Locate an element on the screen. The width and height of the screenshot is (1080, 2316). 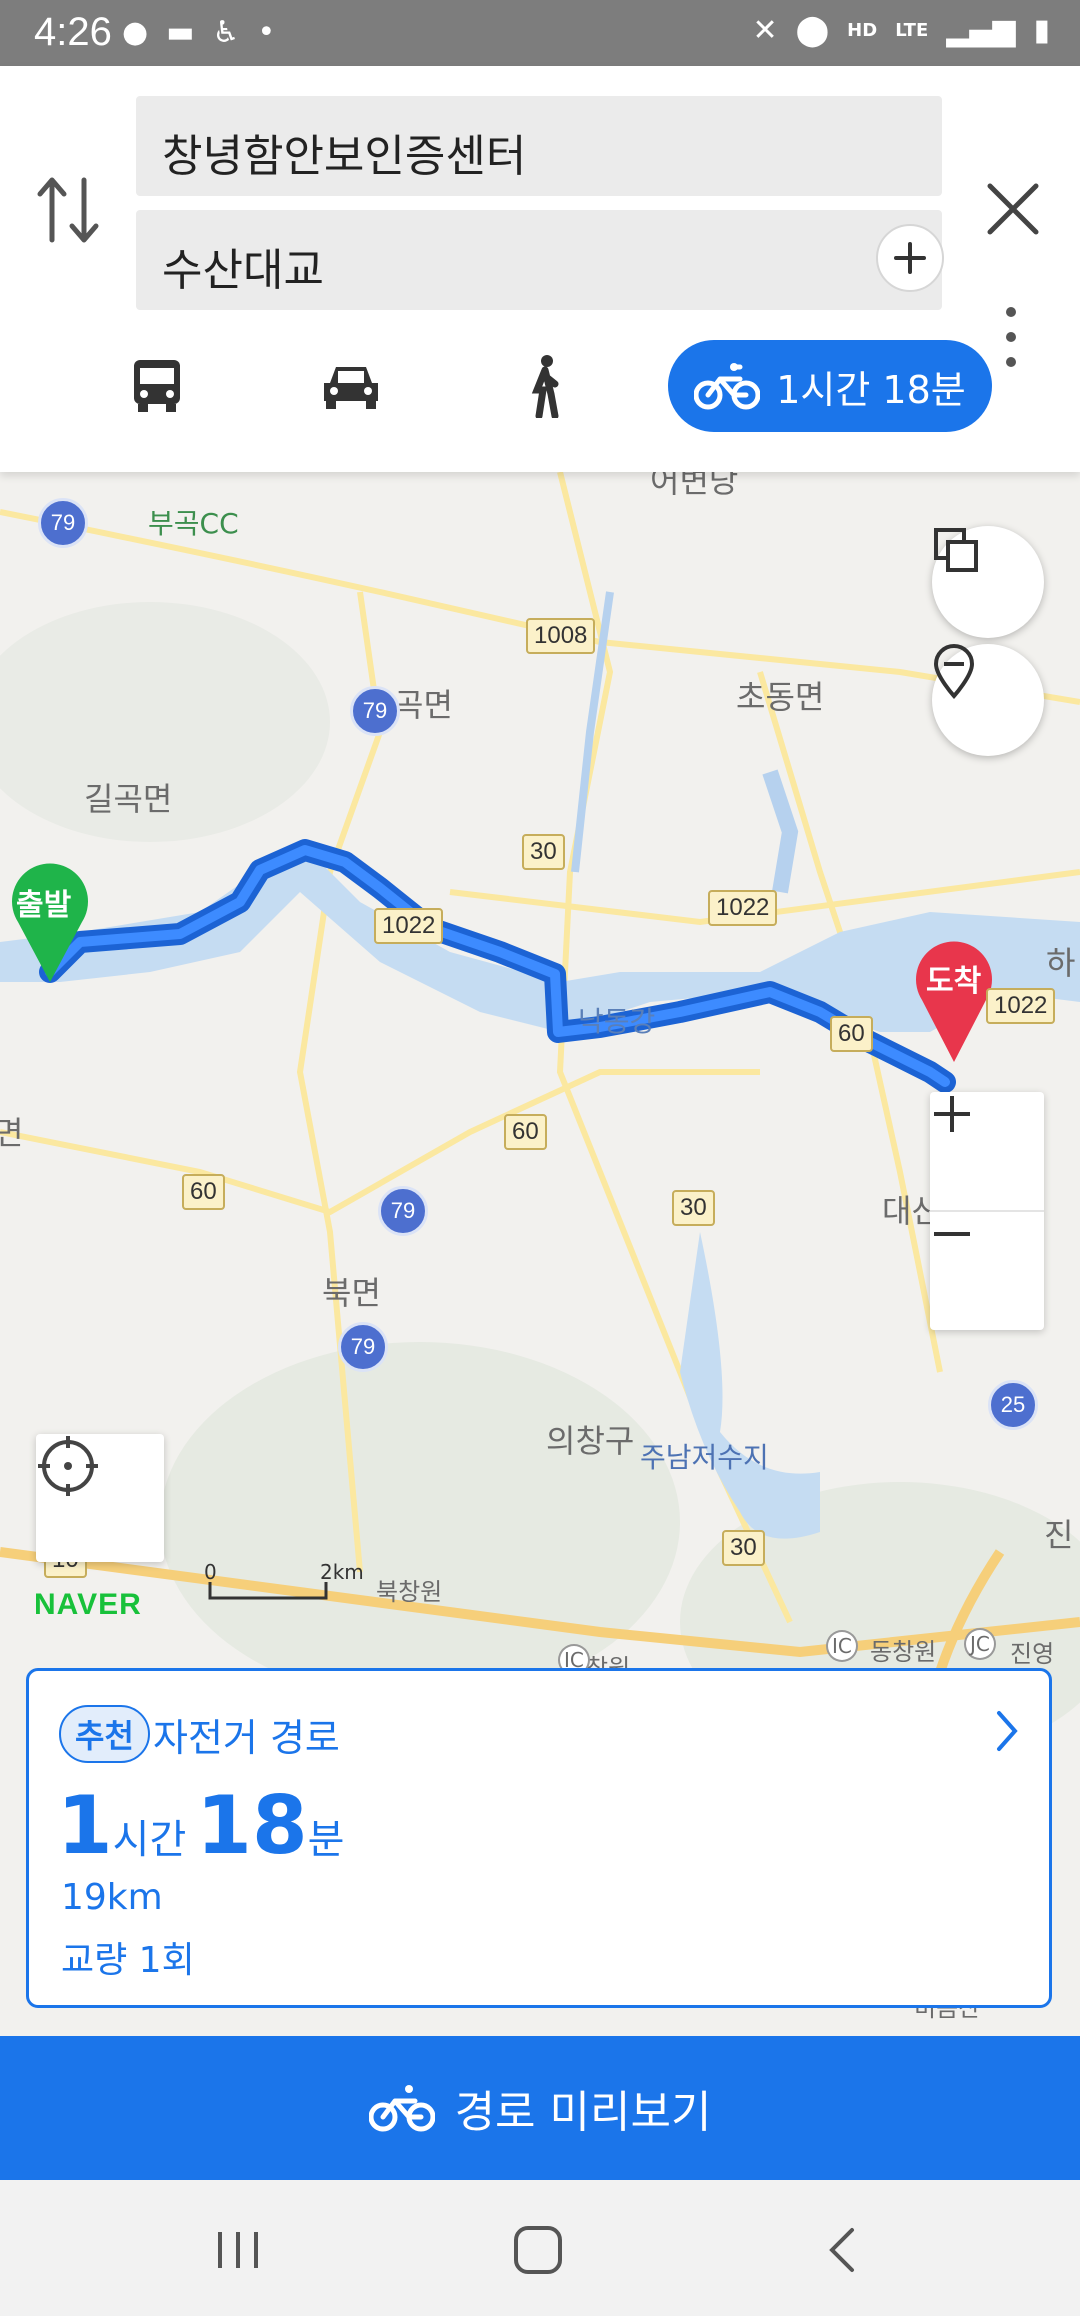
hd-voice-icon: HD is located at coordinates (862, 30).